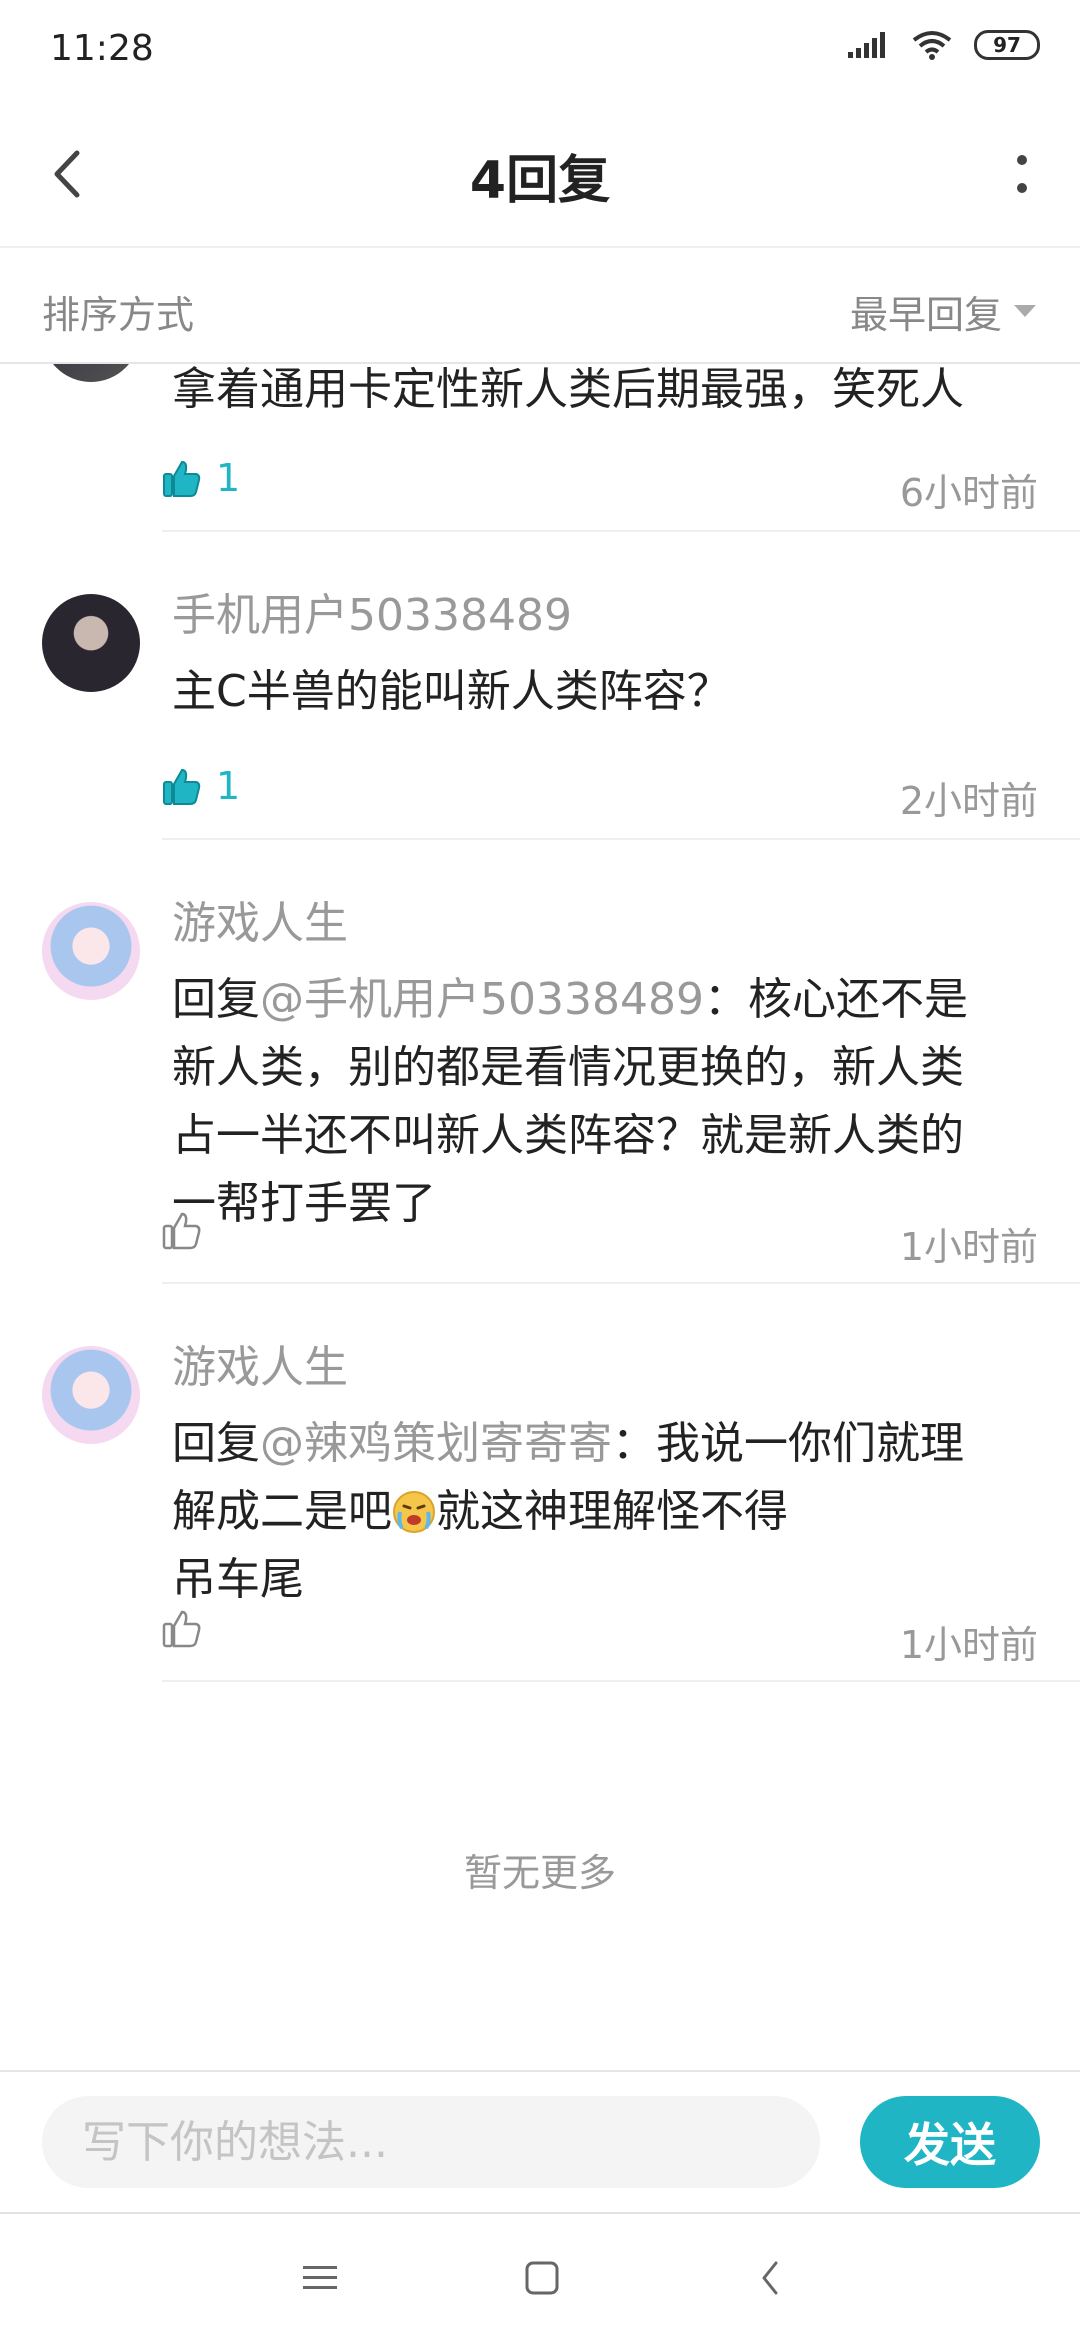  I want to click on comment-time: 6小时前, so click(968, 493).